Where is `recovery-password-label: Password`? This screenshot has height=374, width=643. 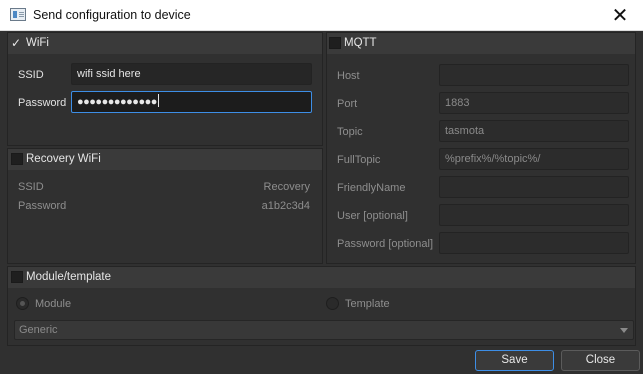 recovery-password-label: Password is located at coordinates (42, 206).